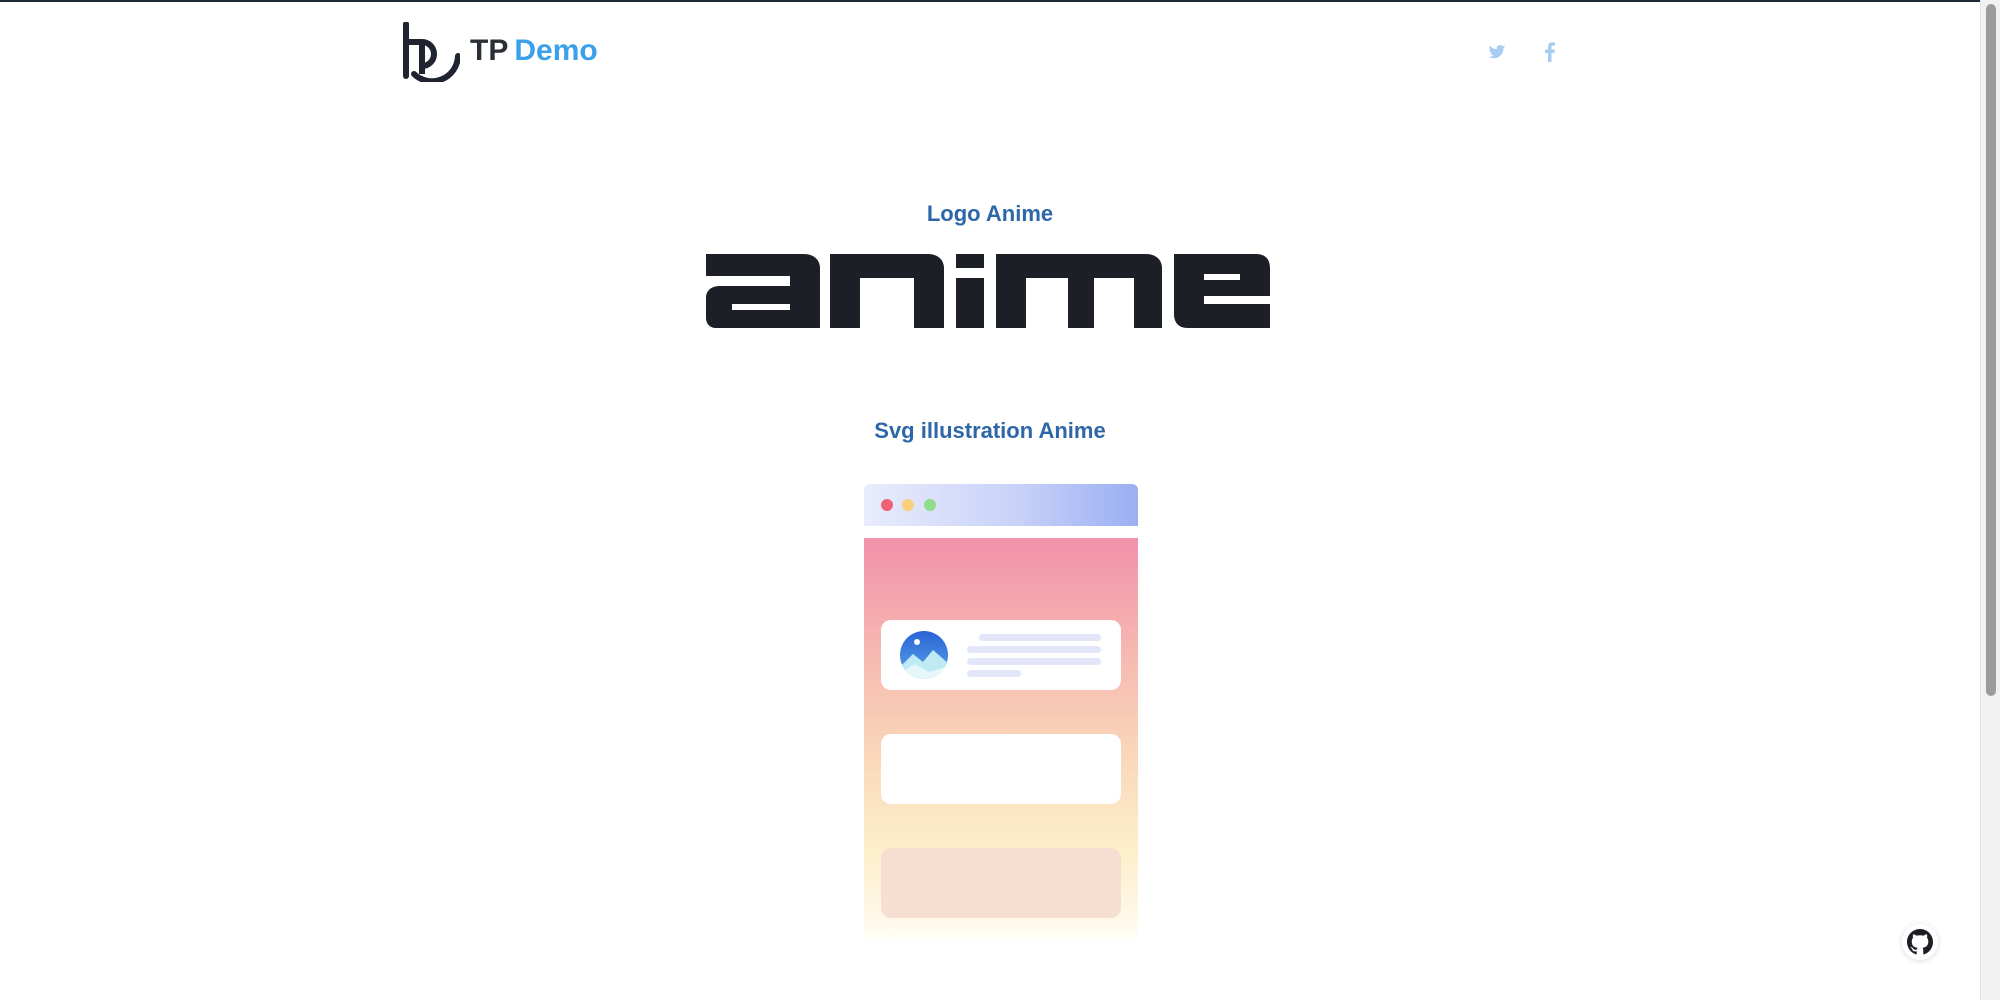 The height and width of the screenshot is (1000, 2000). What do you see at coordinates (990, 431) in the screenshot?
I see `svg-illustration-title: Svg illustration Anime` at bounding box center [990, 431].